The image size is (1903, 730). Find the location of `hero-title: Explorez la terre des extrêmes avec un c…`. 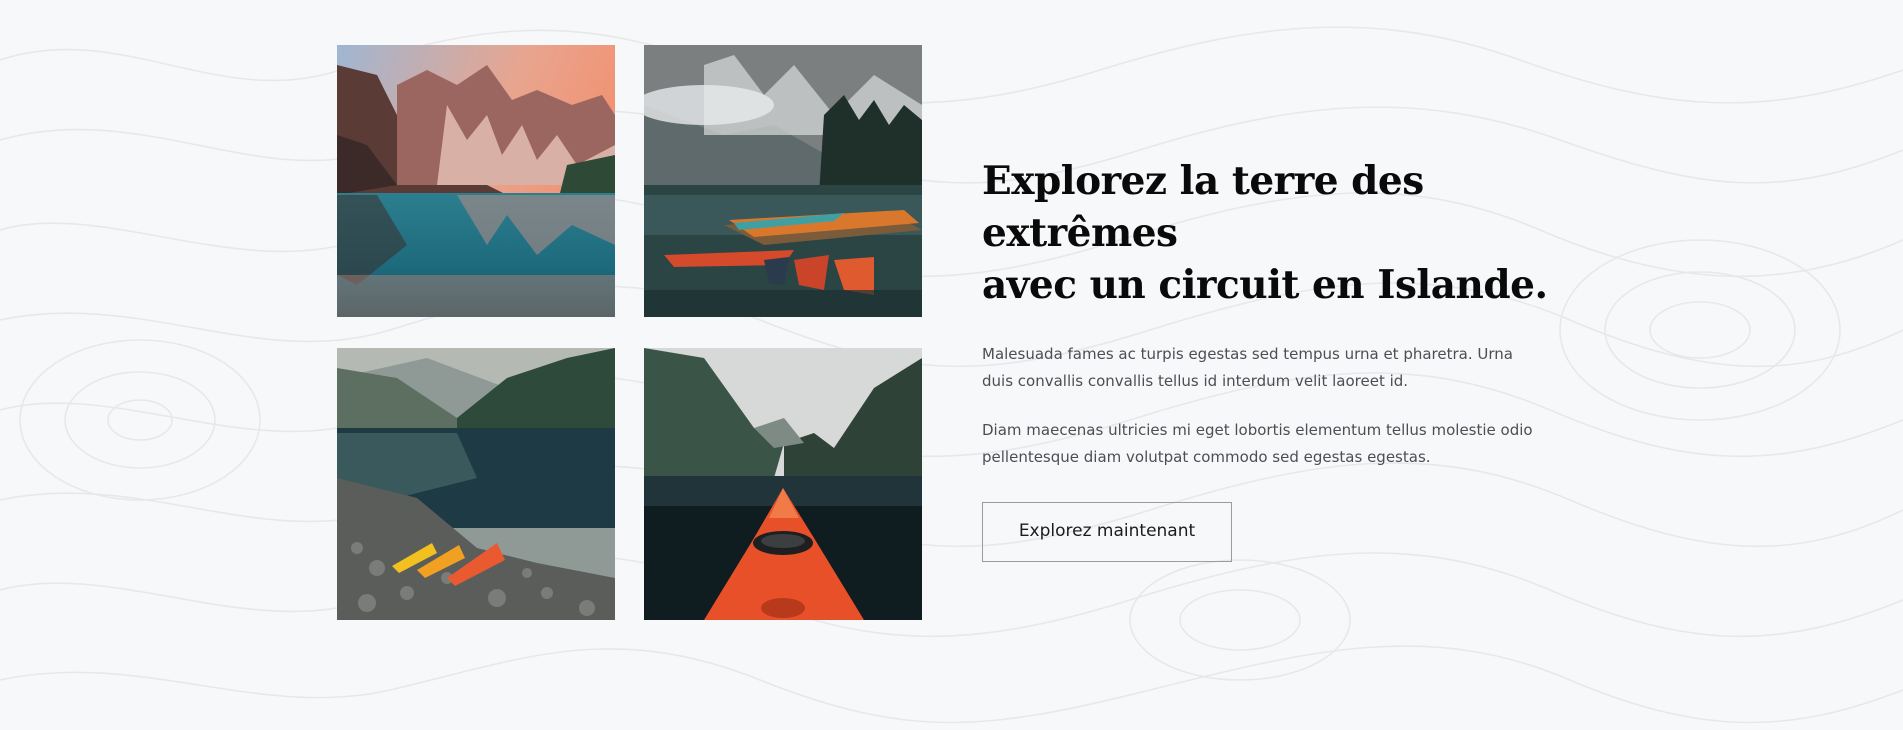

hero-title: Explorez la terre des extrêmes avec un c… is located at coordinates (1277, 233).